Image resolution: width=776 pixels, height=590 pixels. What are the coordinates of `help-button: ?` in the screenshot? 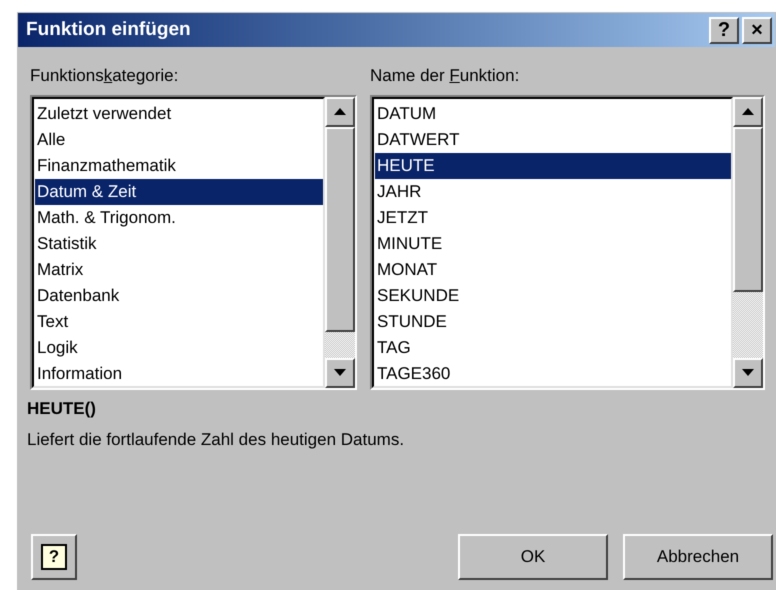 It's located at (54, 557).